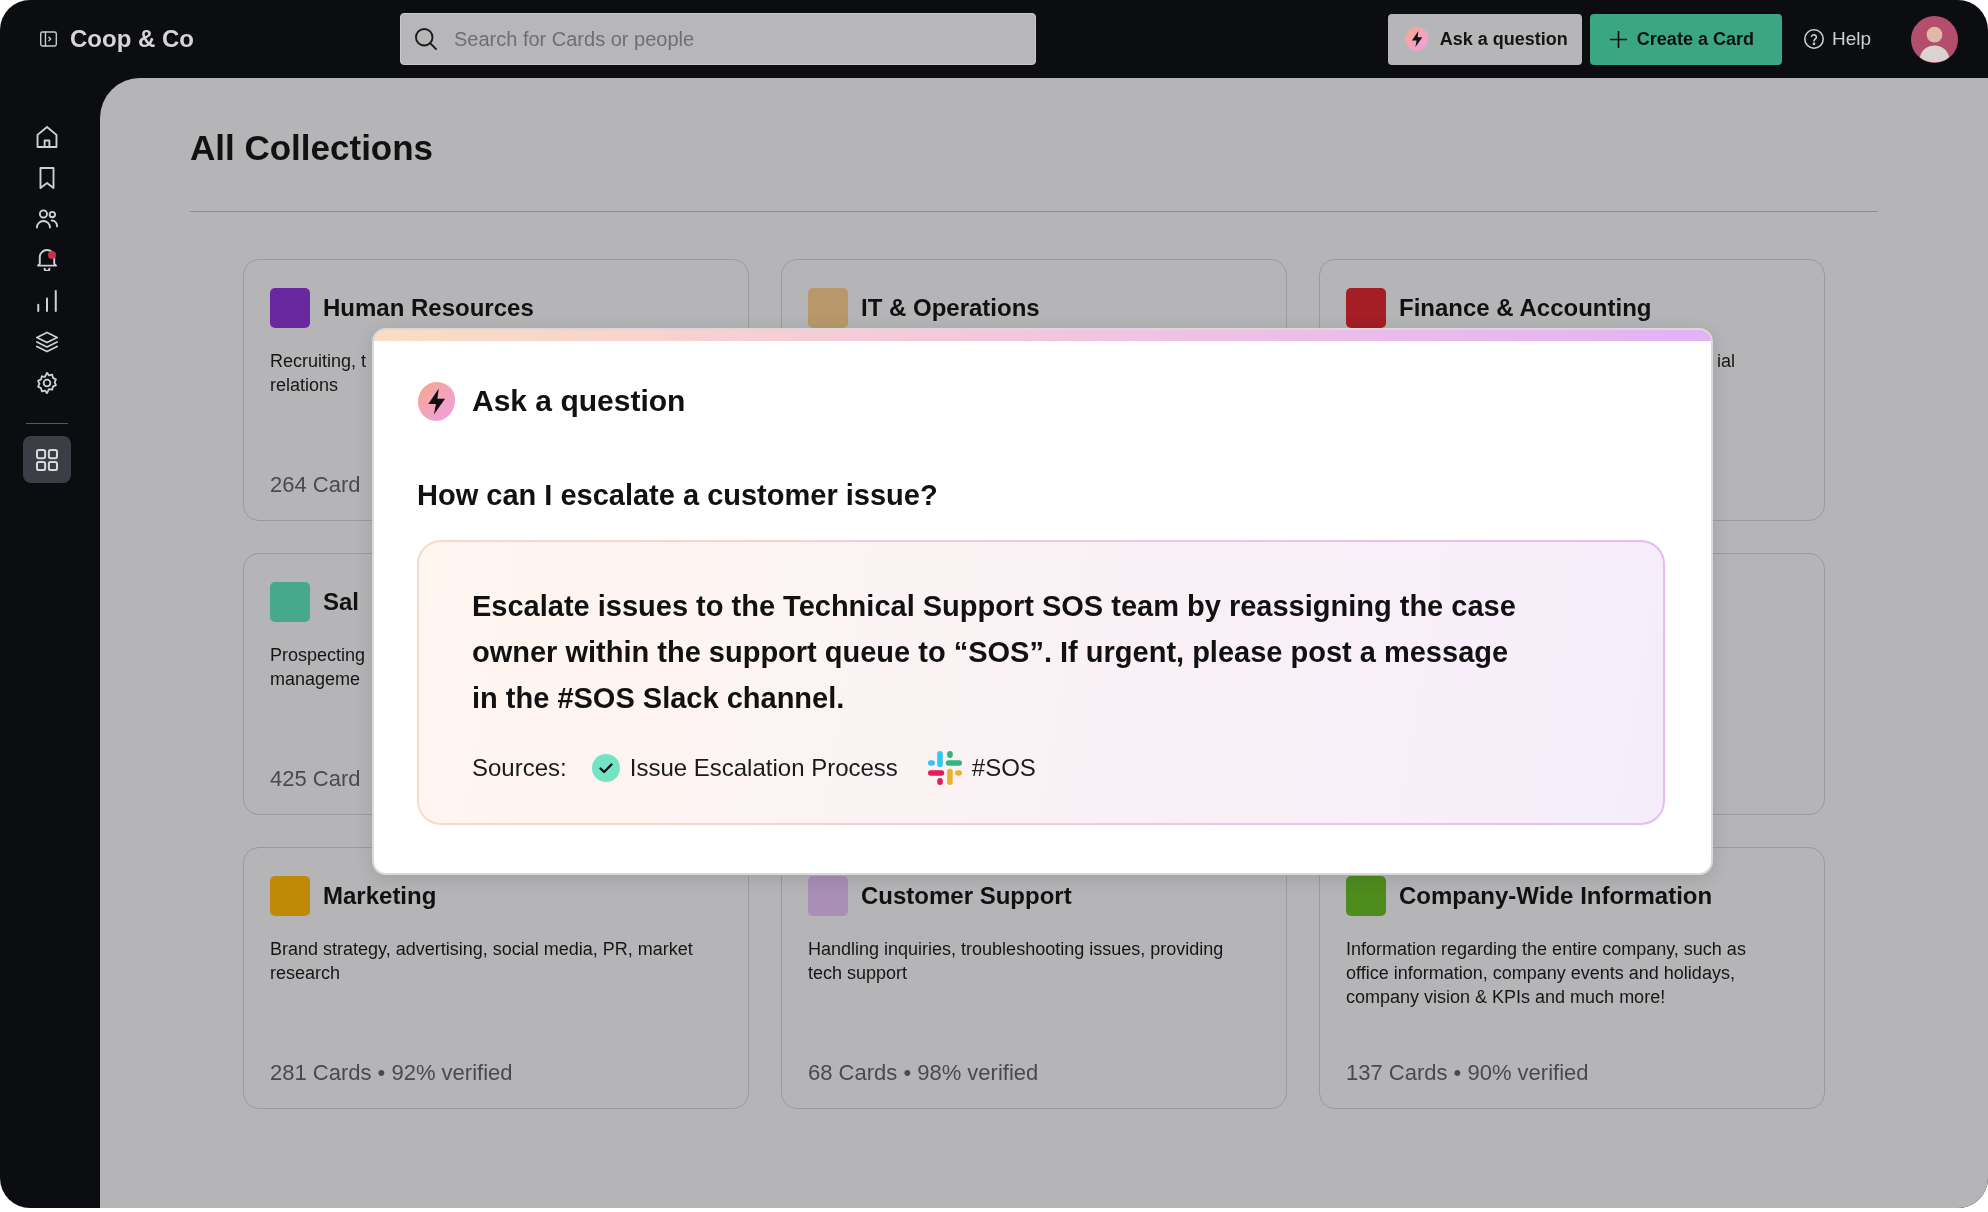  Describe the element at coordinates (1556, 896) in the screenshot. I see `collection-title: Company-Wide Information` at that location.